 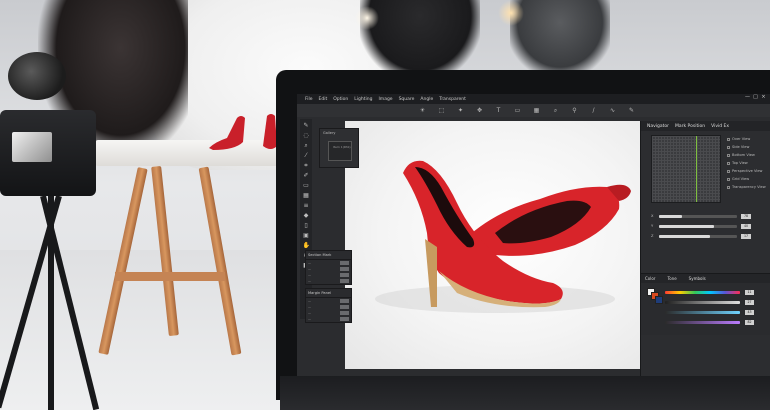 I want to click on microphone, so click(x=37, y=76).